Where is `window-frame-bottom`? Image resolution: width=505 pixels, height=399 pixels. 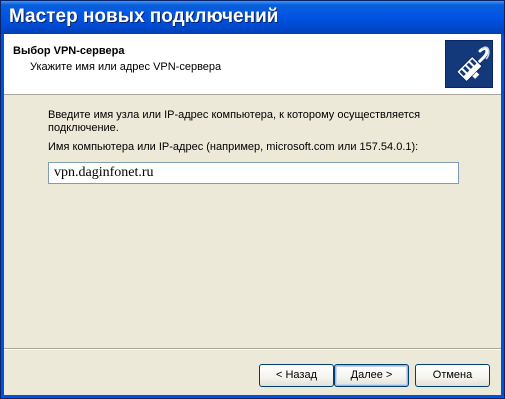 window-frame-bottom is located at coordinates (252, 396).